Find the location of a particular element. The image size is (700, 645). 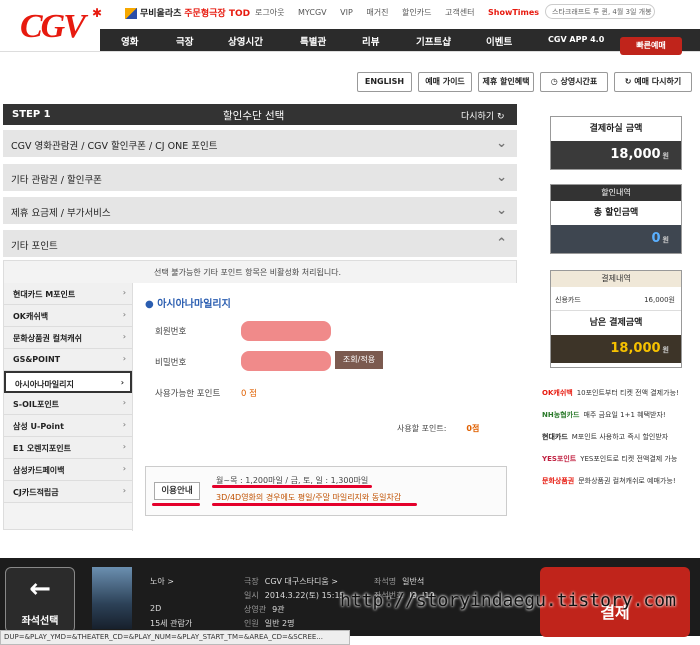

promo-brand: NH농협카드 is located at coordinates (561, 415).